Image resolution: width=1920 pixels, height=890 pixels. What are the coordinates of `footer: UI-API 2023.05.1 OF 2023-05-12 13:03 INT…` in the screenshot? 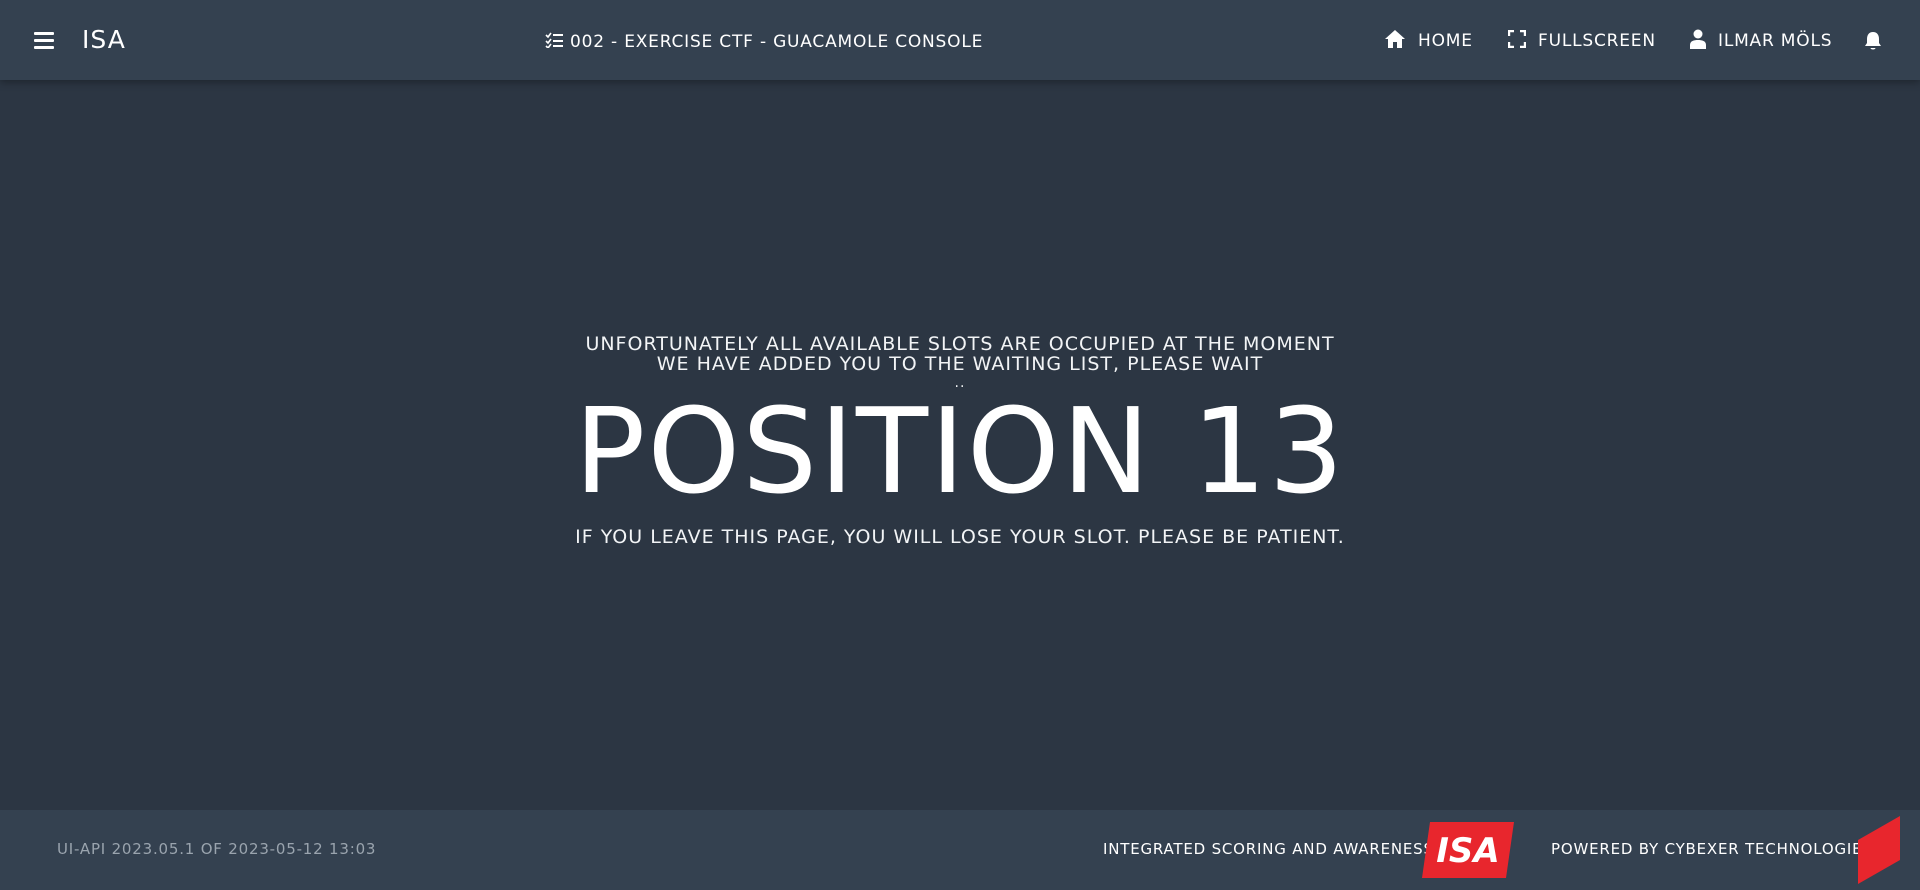 It's located at (960, 850).